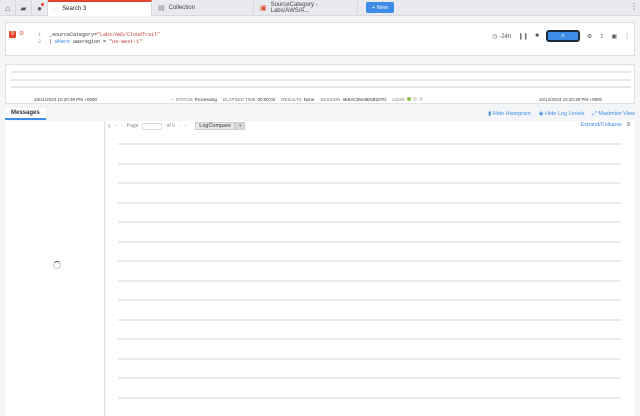 This screenshot has height=416, width=640. Describe the element at coordinates (40, 8) in the screenshot. I see `notifications-icon: ●` at that location.